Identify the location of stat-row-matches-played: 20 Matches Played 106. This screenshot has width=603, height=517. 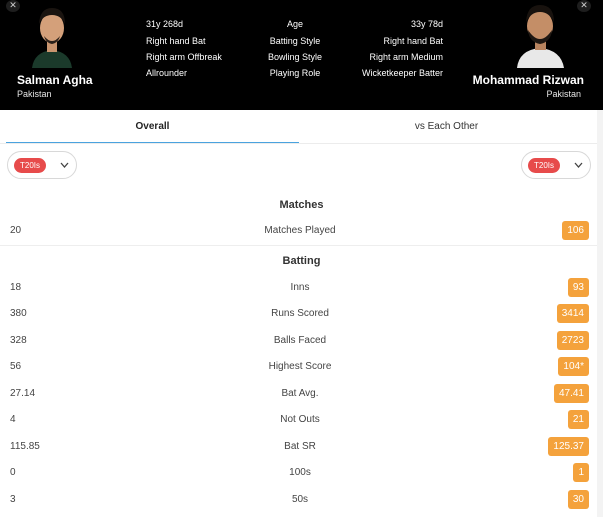
(301, 231).